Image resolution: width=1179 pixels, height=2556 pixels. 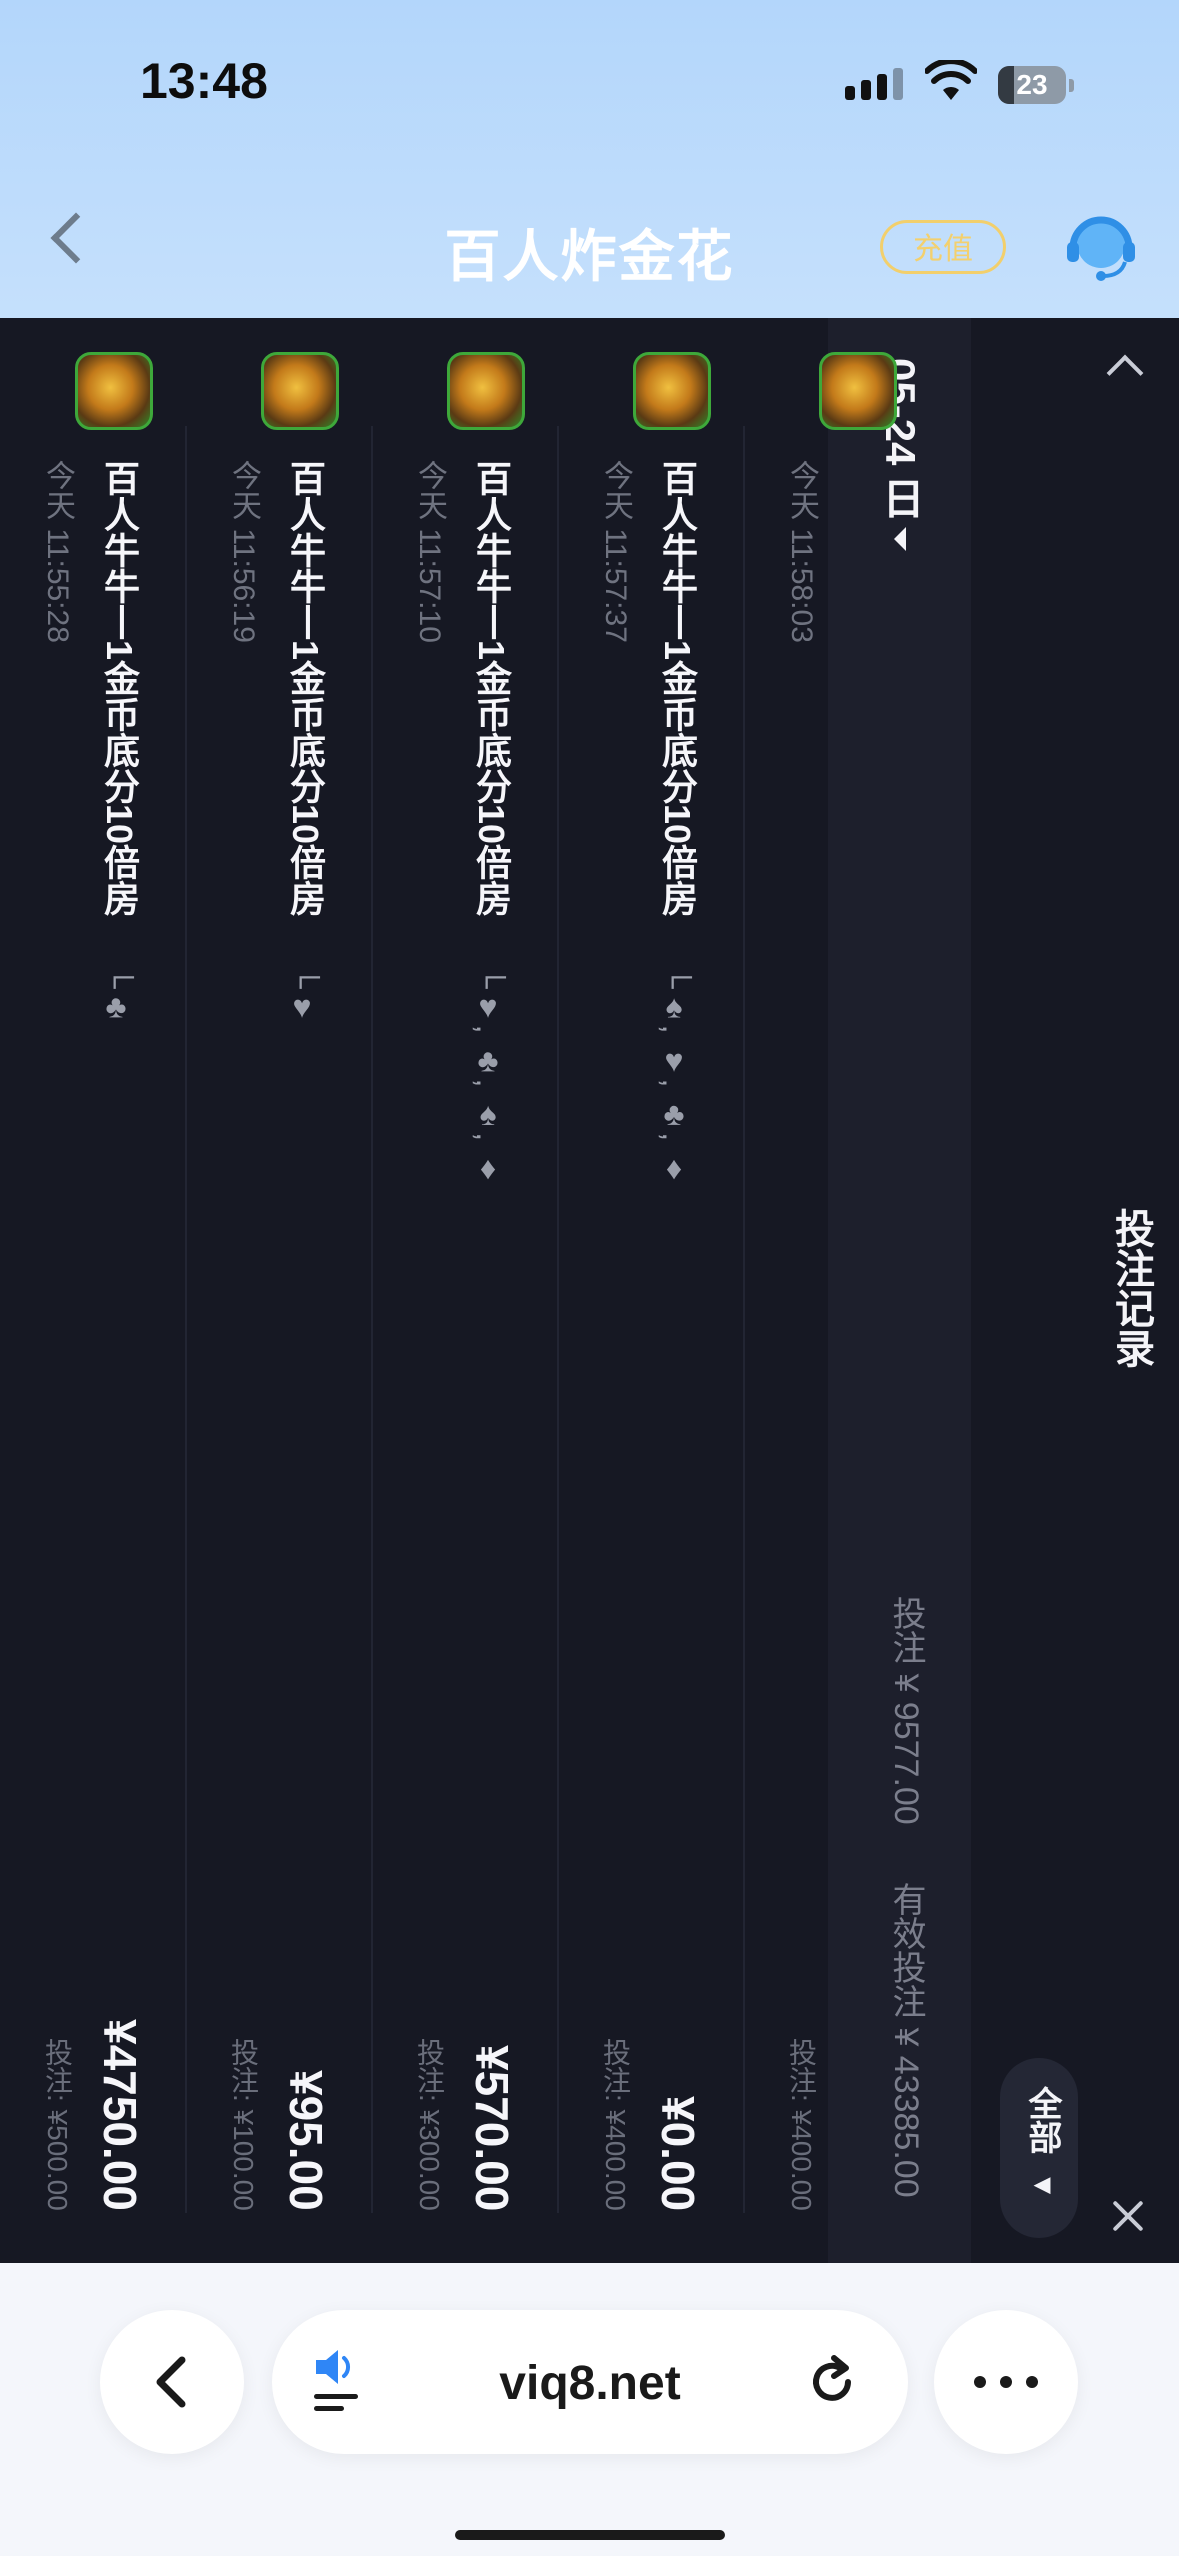 What do you see at coordinates (429, 2124) in the screenshot?
I see `record-bet: 投注: ¥300.00` at bounding box center [429, 2124].